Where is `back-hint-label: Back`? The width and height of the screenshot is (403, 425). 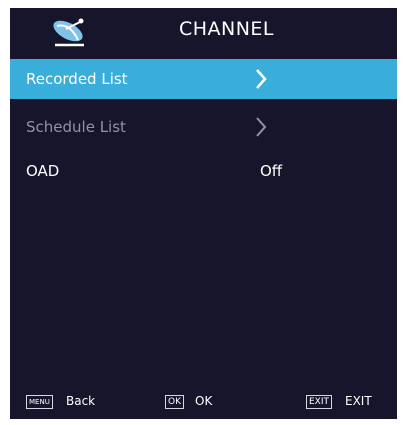 back-hint-label: Back is located at coordinates (81, 401).